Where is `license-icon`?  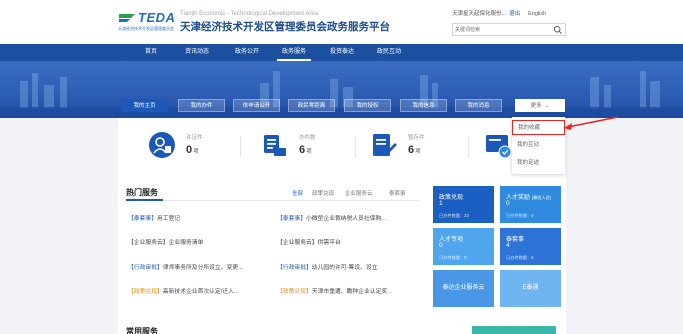 license-icon is located at coordinates (162, 145).